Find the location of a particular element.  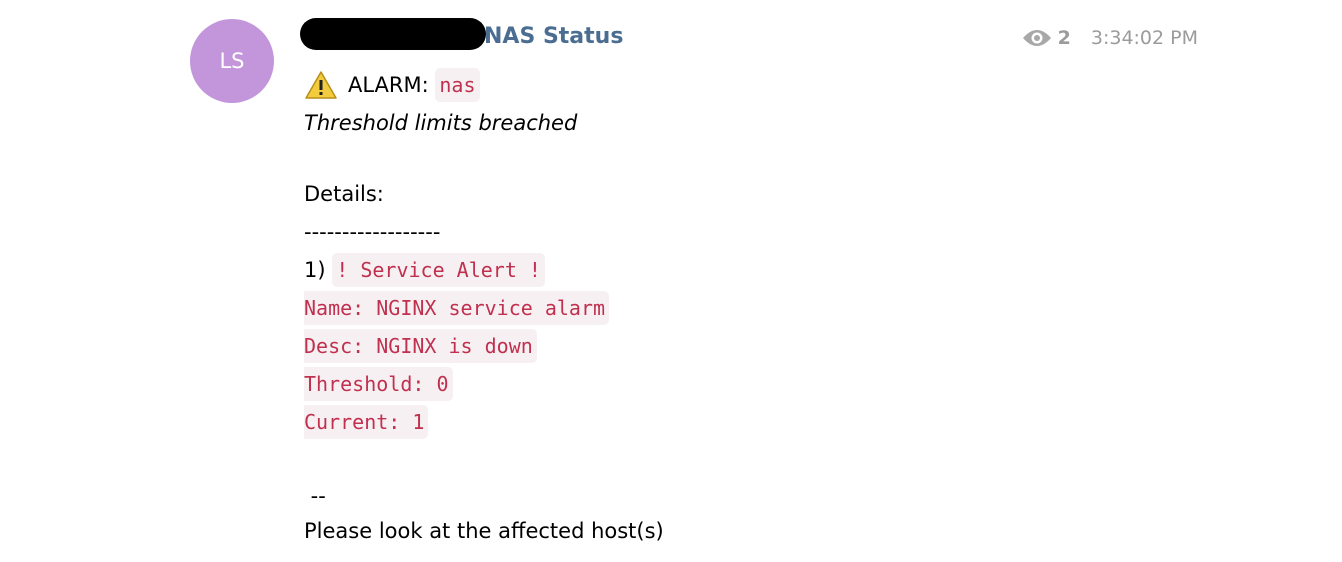

item-title: ! Service Alert ! is located at coordinates (438, 270).